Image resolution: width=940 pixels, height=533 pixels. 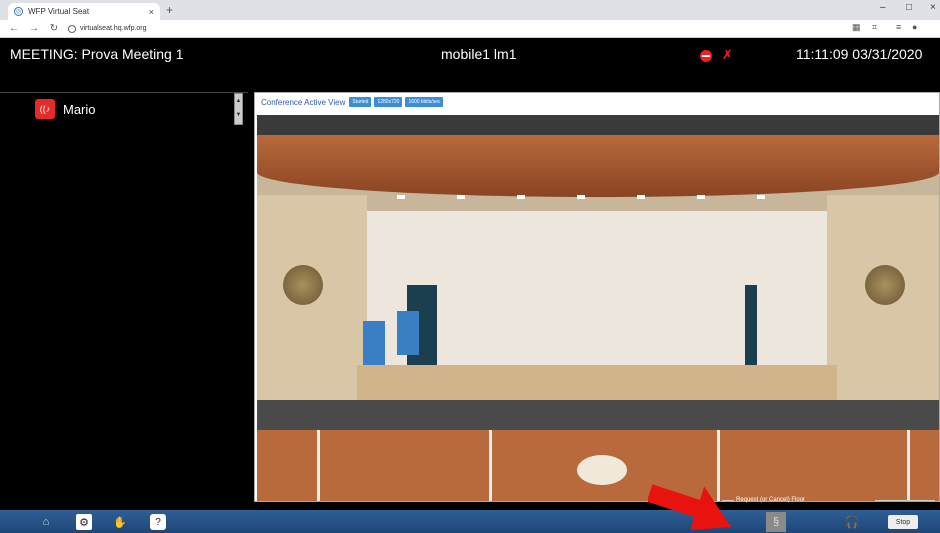 What do you see at coordinates (771, 500) in the screenshot?
I see `floor-request-label: Request (or Cancel) Floor` at bounding box center [771, 500].